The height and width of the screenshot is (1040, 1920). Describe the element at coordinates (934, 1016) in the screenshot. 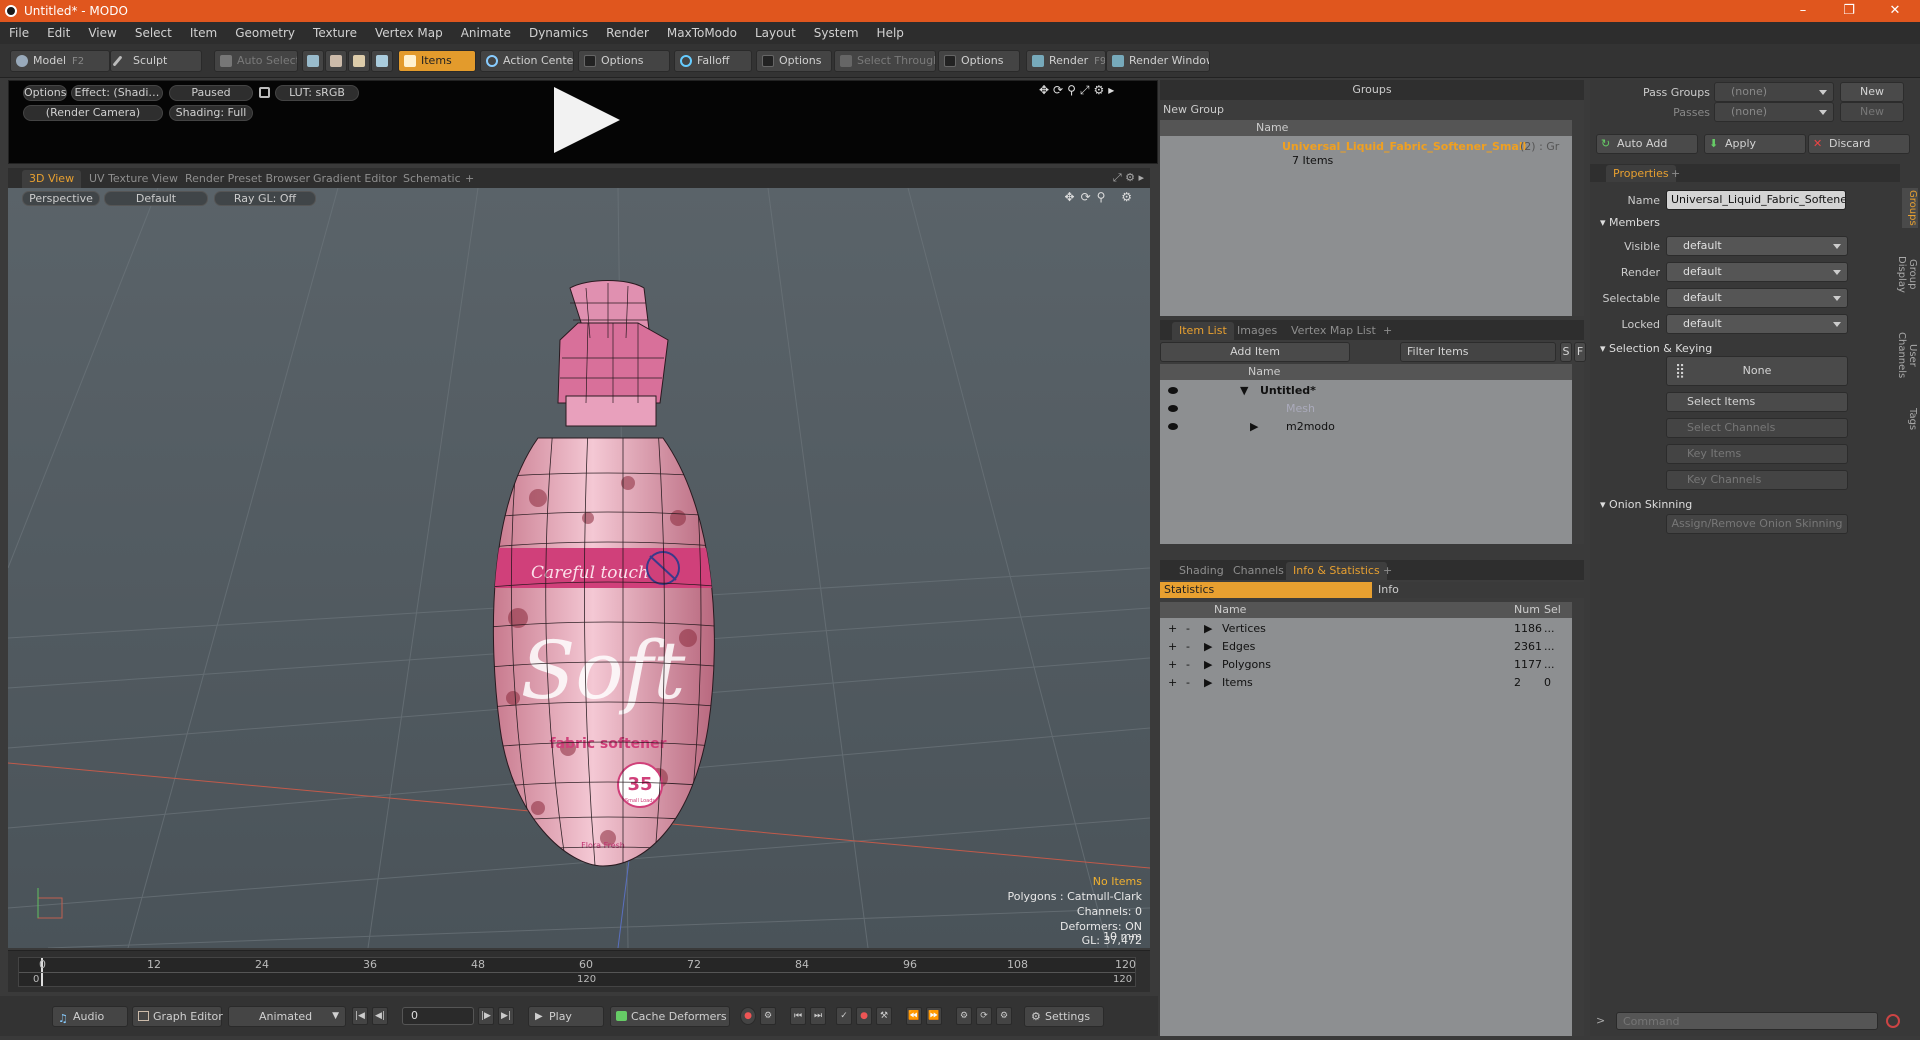

I see `key-next-icon: ⏩` at that location.